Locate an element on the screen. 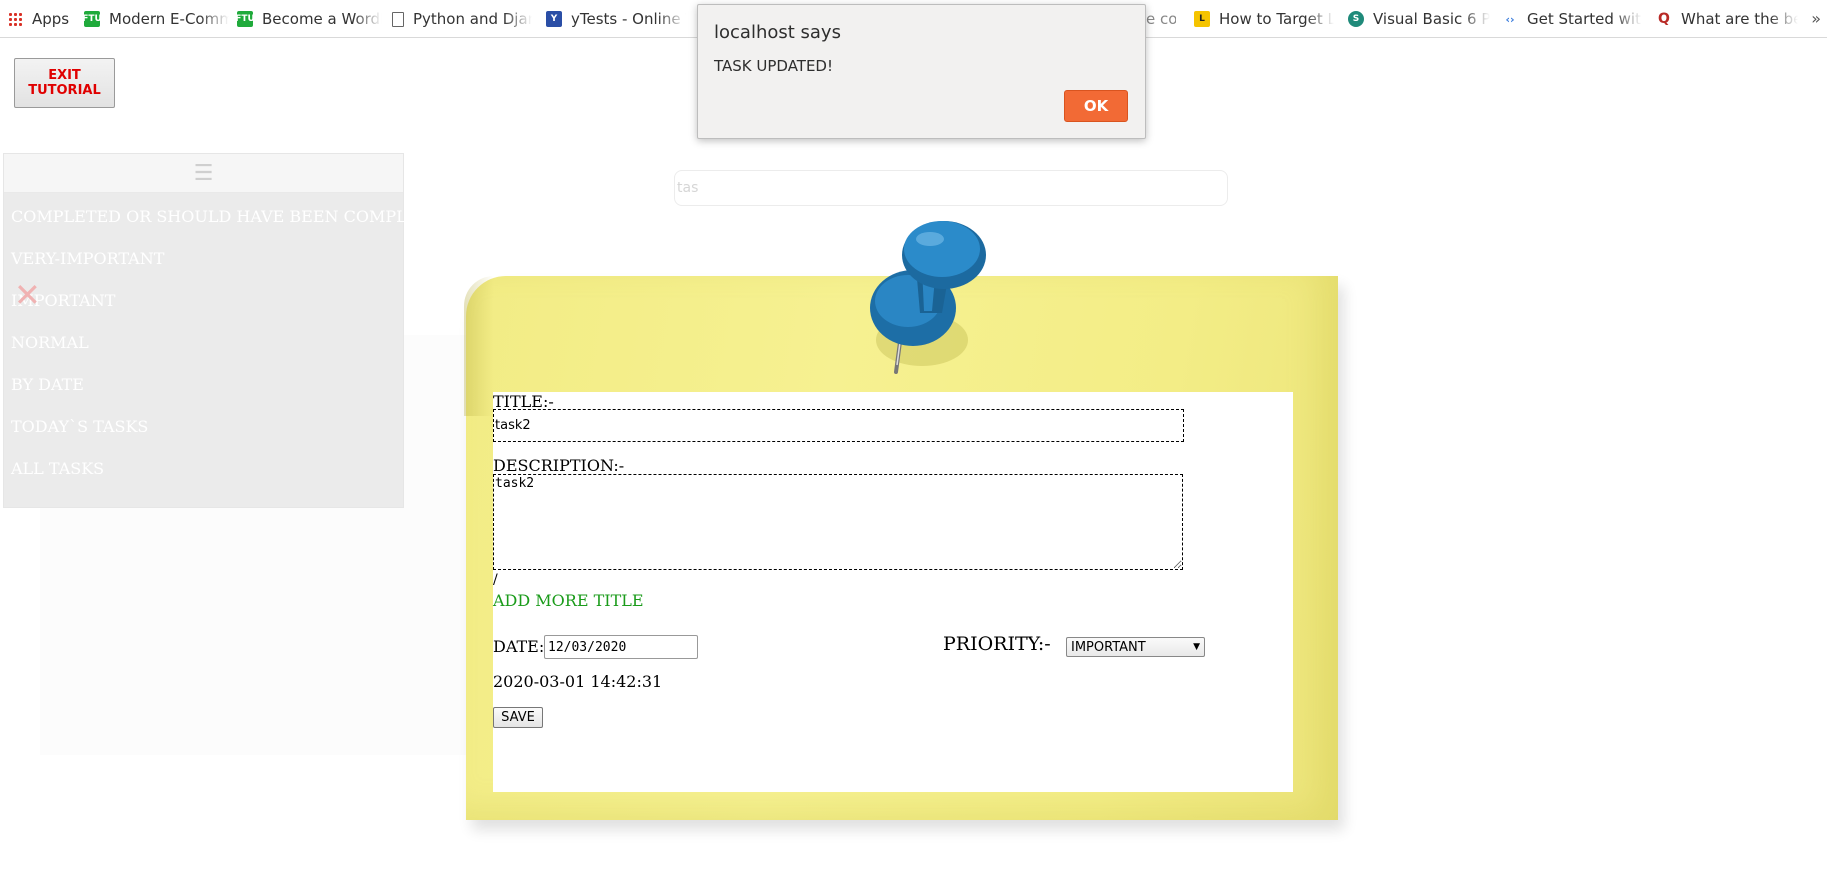 This screenshot has width=1827, height=893. priority-select: IMPORTANT ▼ is located at coordinates (1135, 647).